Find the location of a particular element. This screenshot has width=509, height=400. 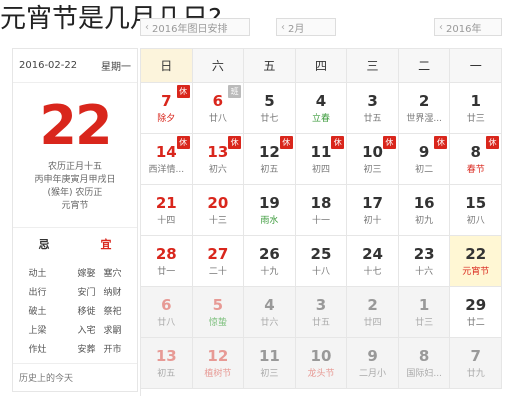

lunar-date: 除夕 is located at coordinates (166, 119).